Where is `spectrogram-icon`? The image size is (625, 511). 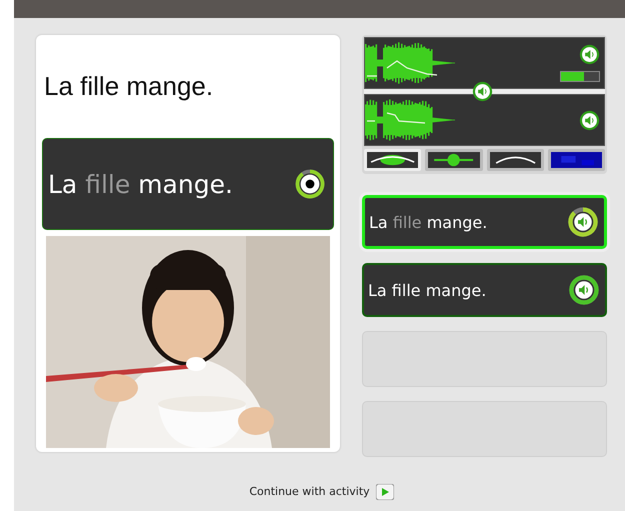
spectrogram-icon is located at coordinates (576, 160).